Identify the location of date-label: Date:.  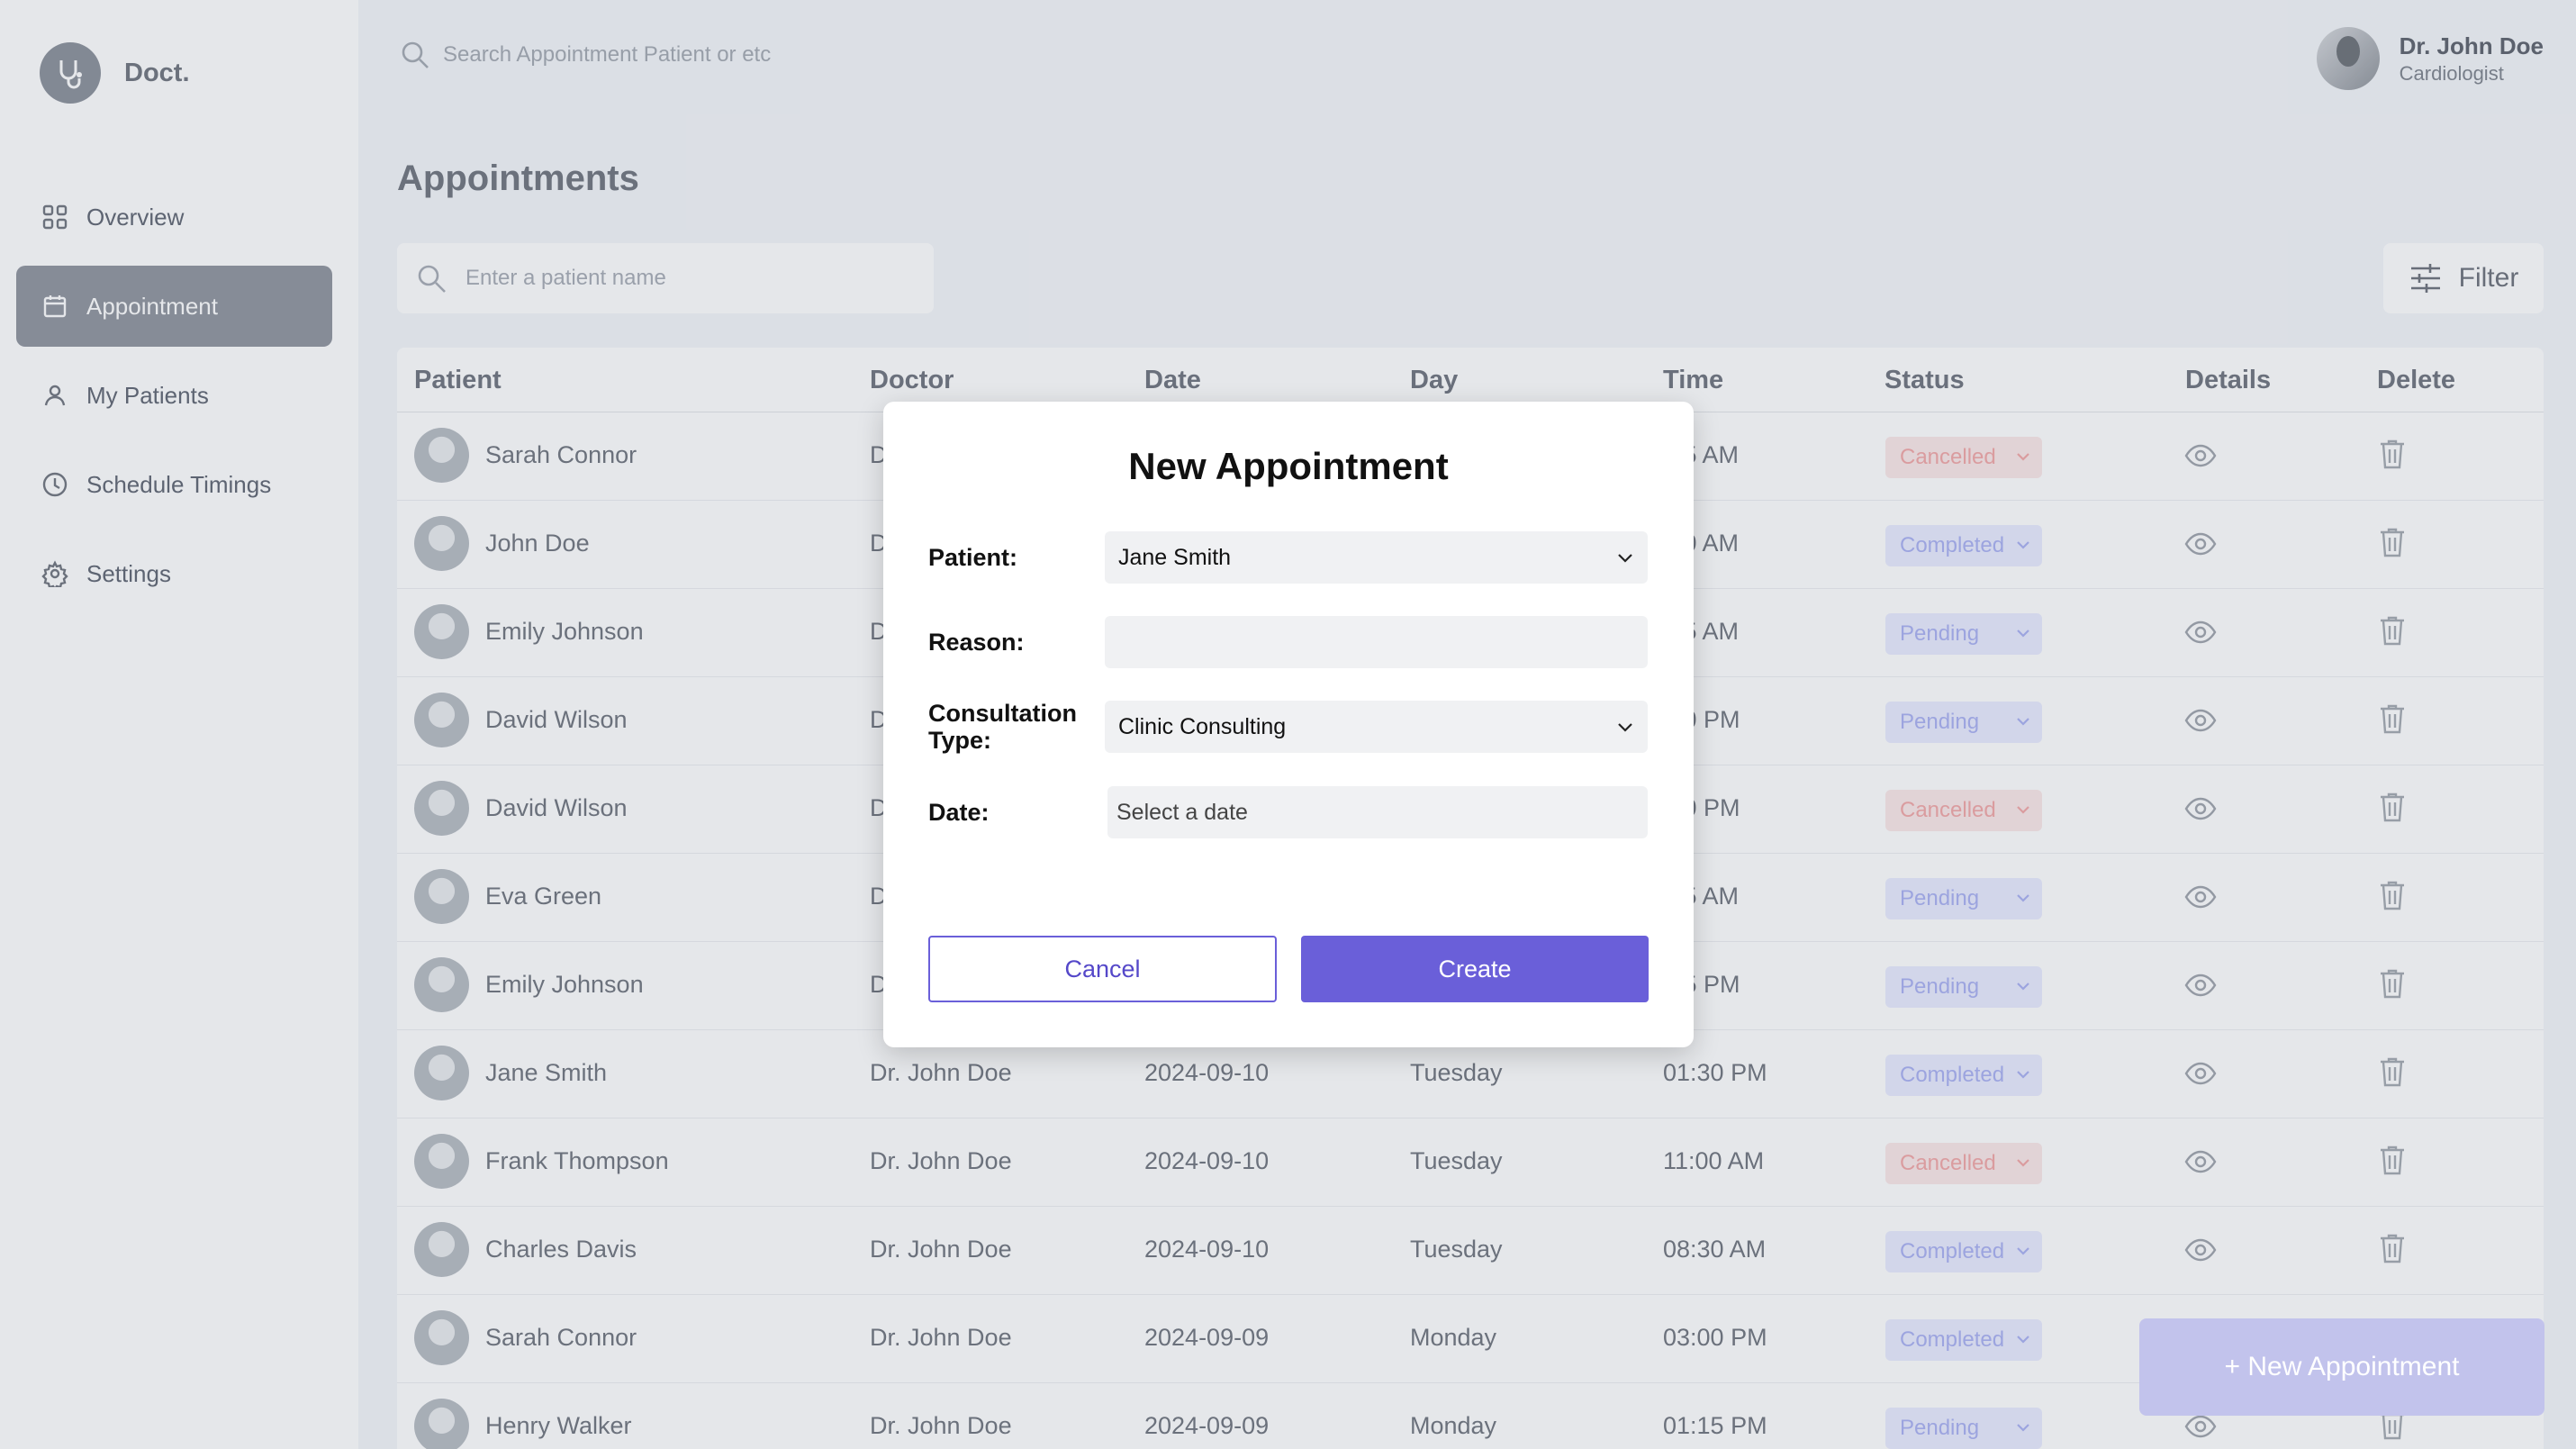
(959, 813).